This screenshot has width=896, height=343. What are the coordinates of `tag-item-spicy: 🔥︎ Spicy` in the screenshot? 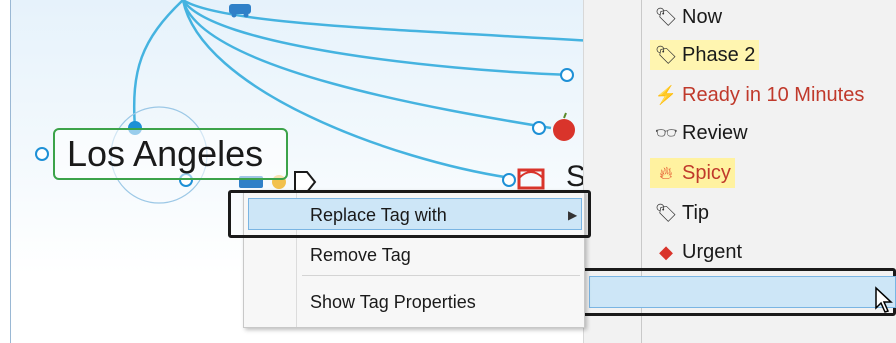 It's located at (692, 173).